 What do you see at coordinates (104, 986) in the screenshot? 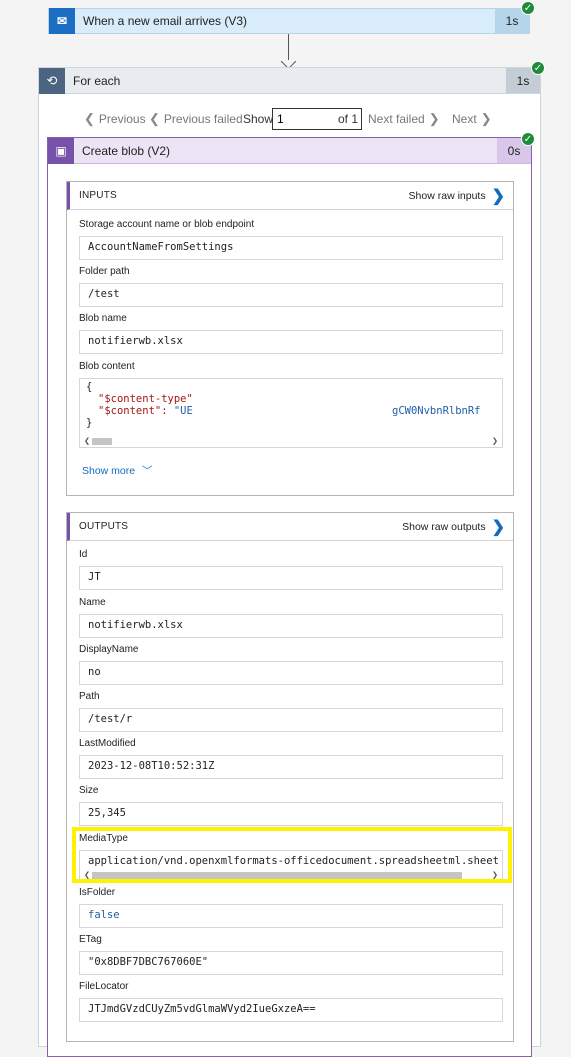
I see `field-label: FileLocator` at bounding box center [104, 986].